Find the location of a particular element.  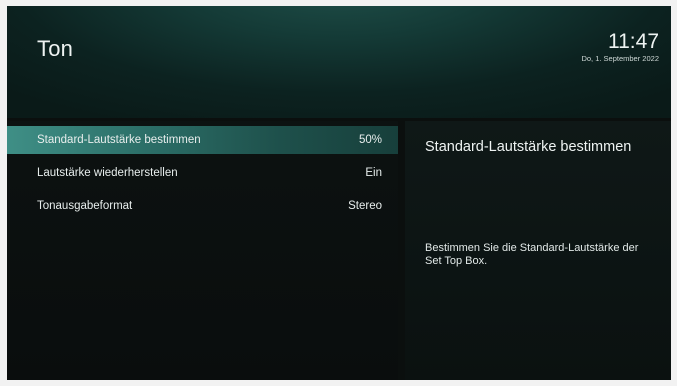

menu-item-label: Tonausgabeformat is located at coordinates (85, 206).